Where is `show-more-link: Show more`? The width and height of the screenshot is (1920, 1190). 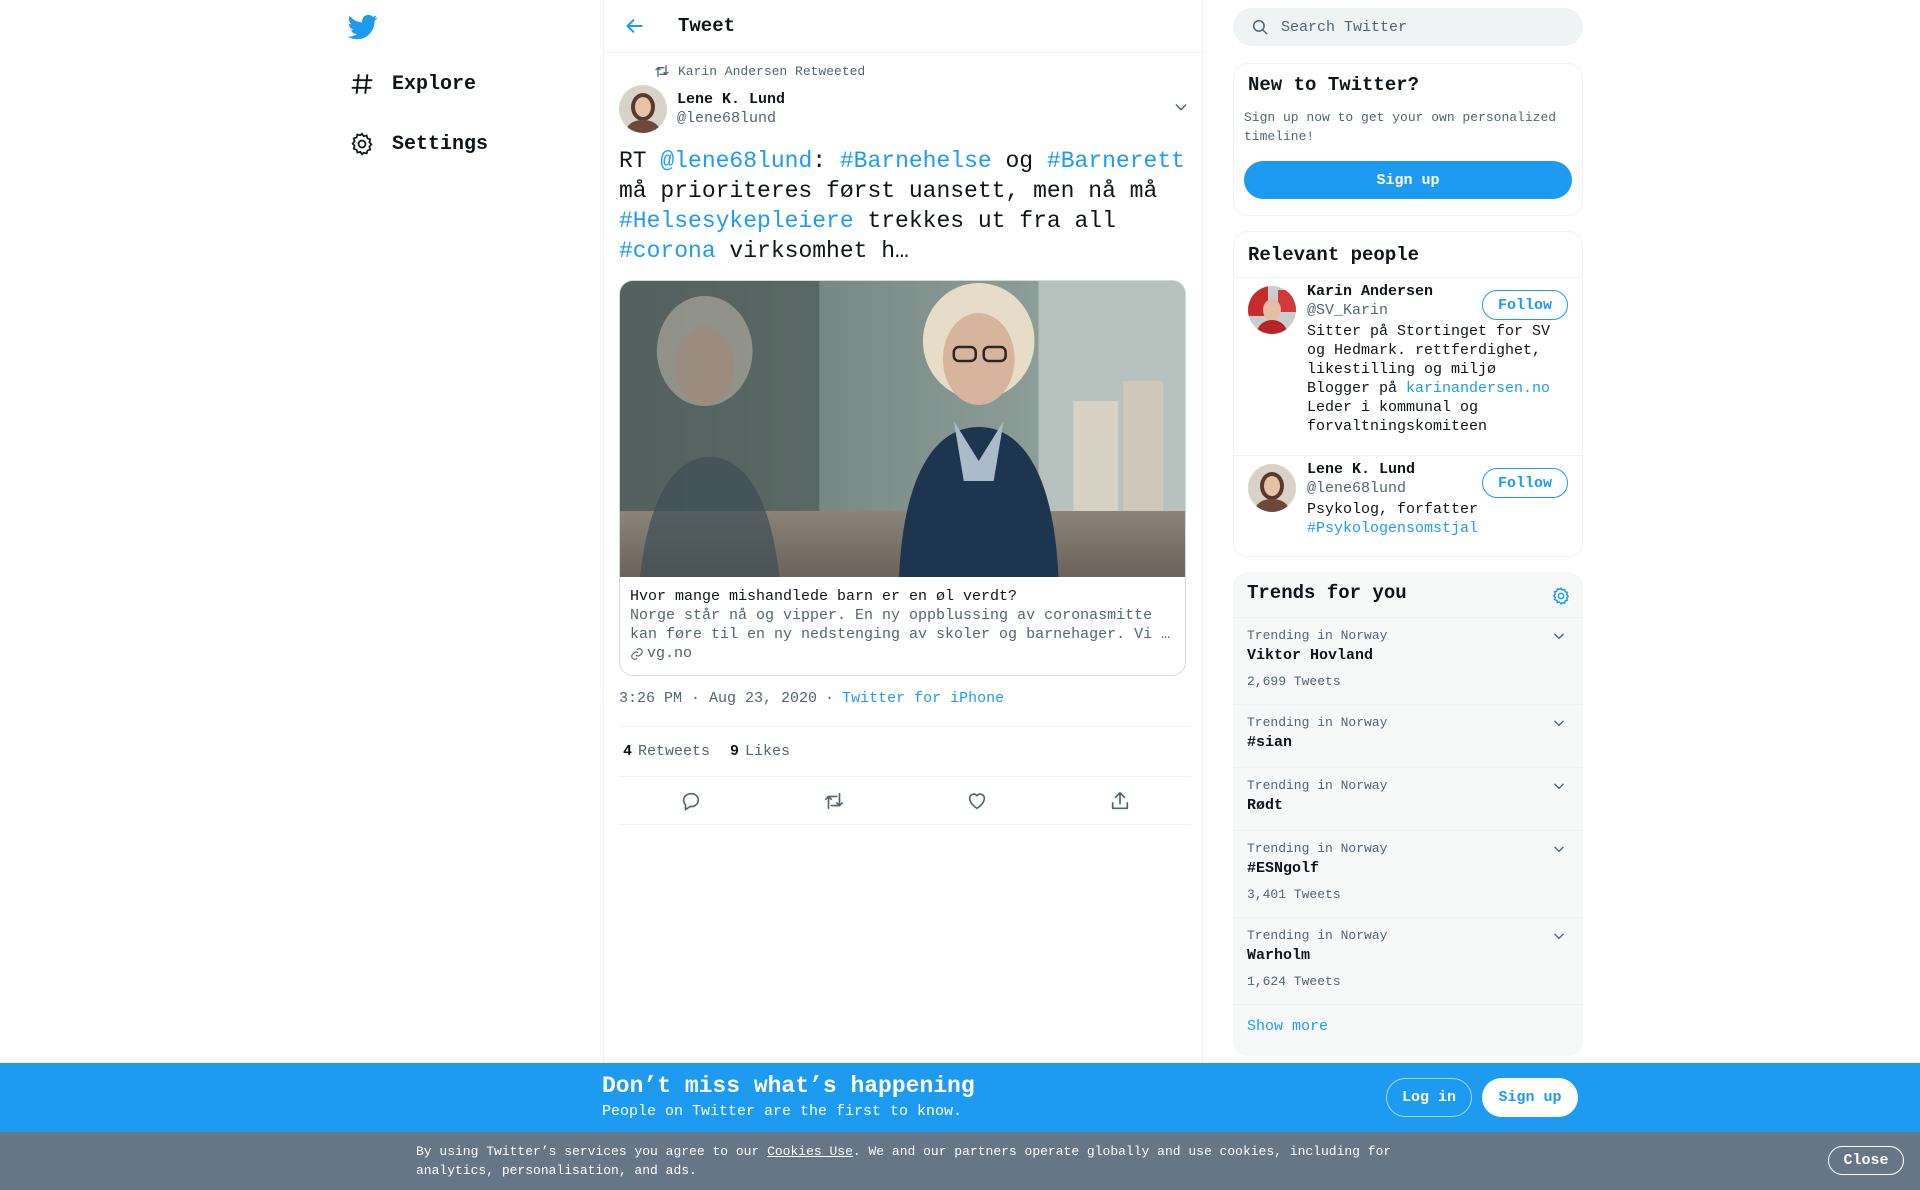 show-more-link: Show more is located at coordinates (1287, 1026).